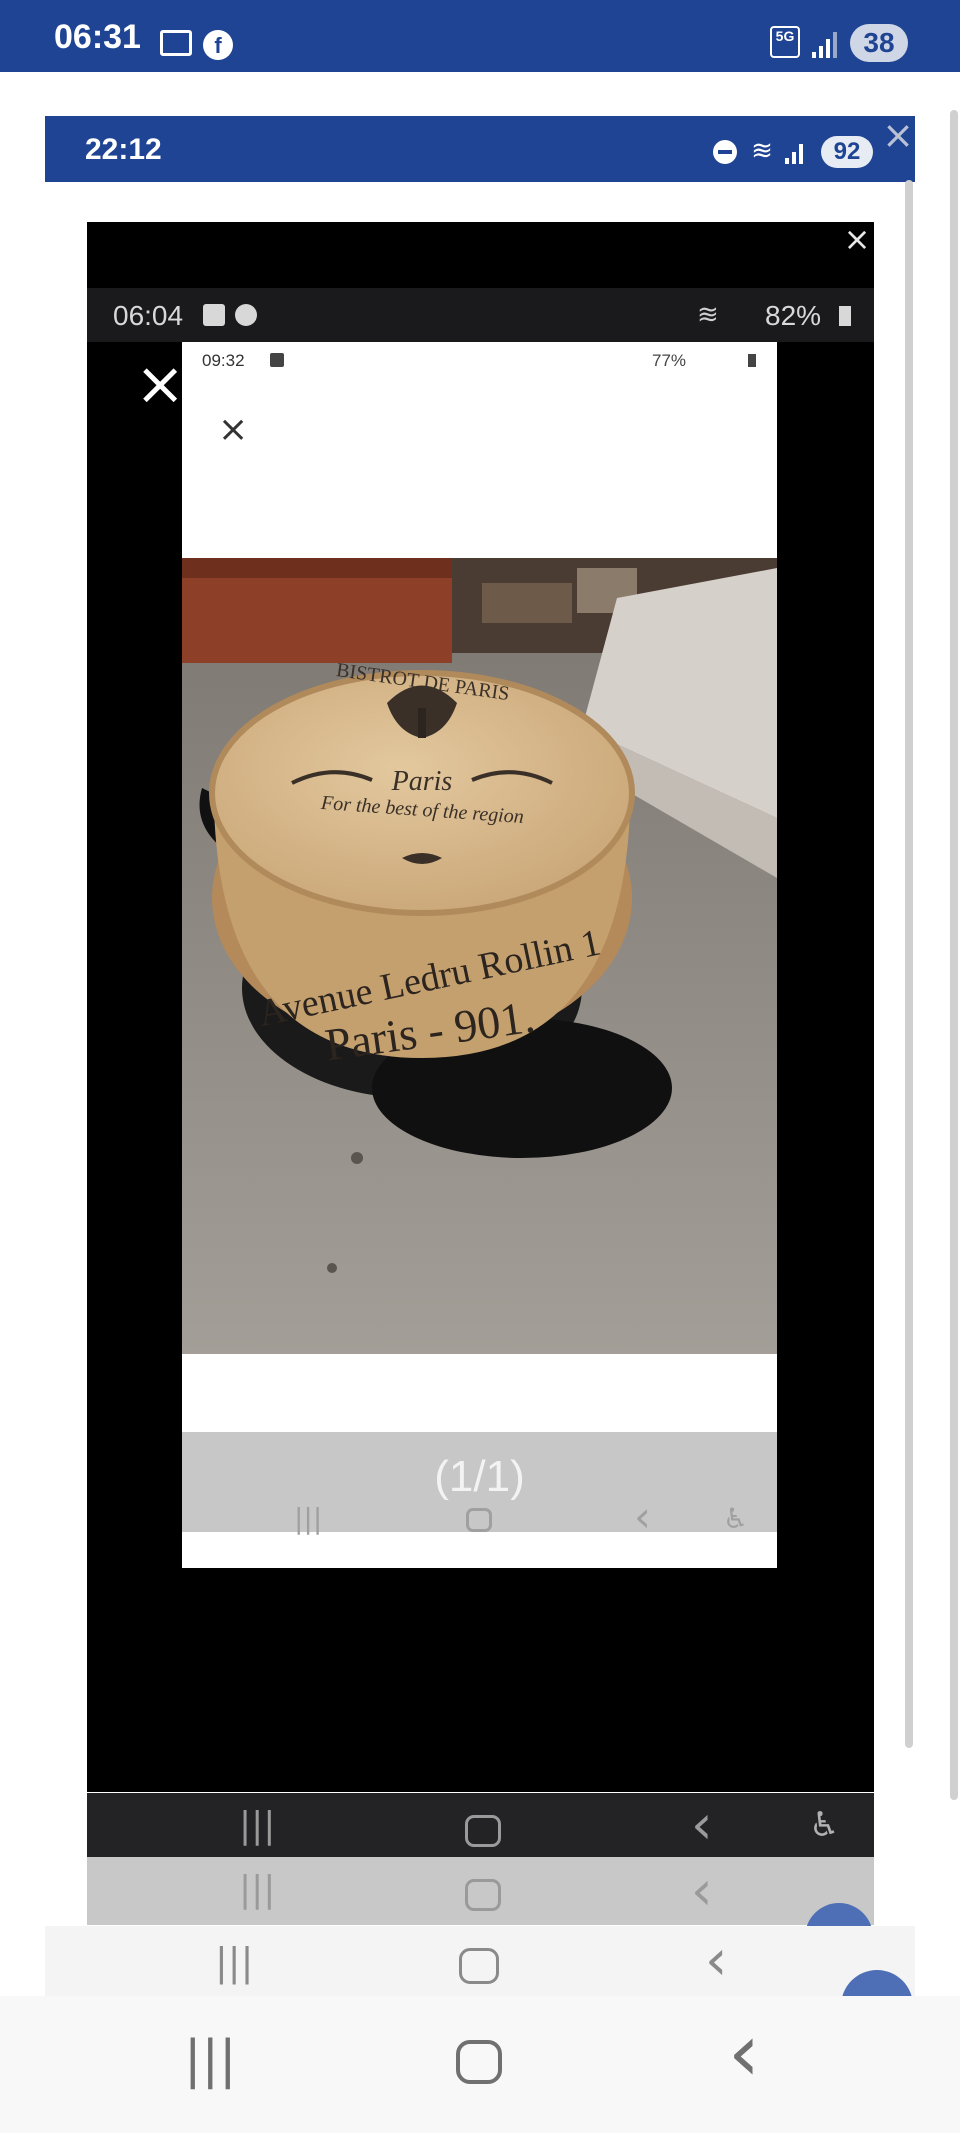 Image resolution: width=960 pixels, height=2133 pixels. I want to click on viewer3-close-icon: ×, so click(161, 384).